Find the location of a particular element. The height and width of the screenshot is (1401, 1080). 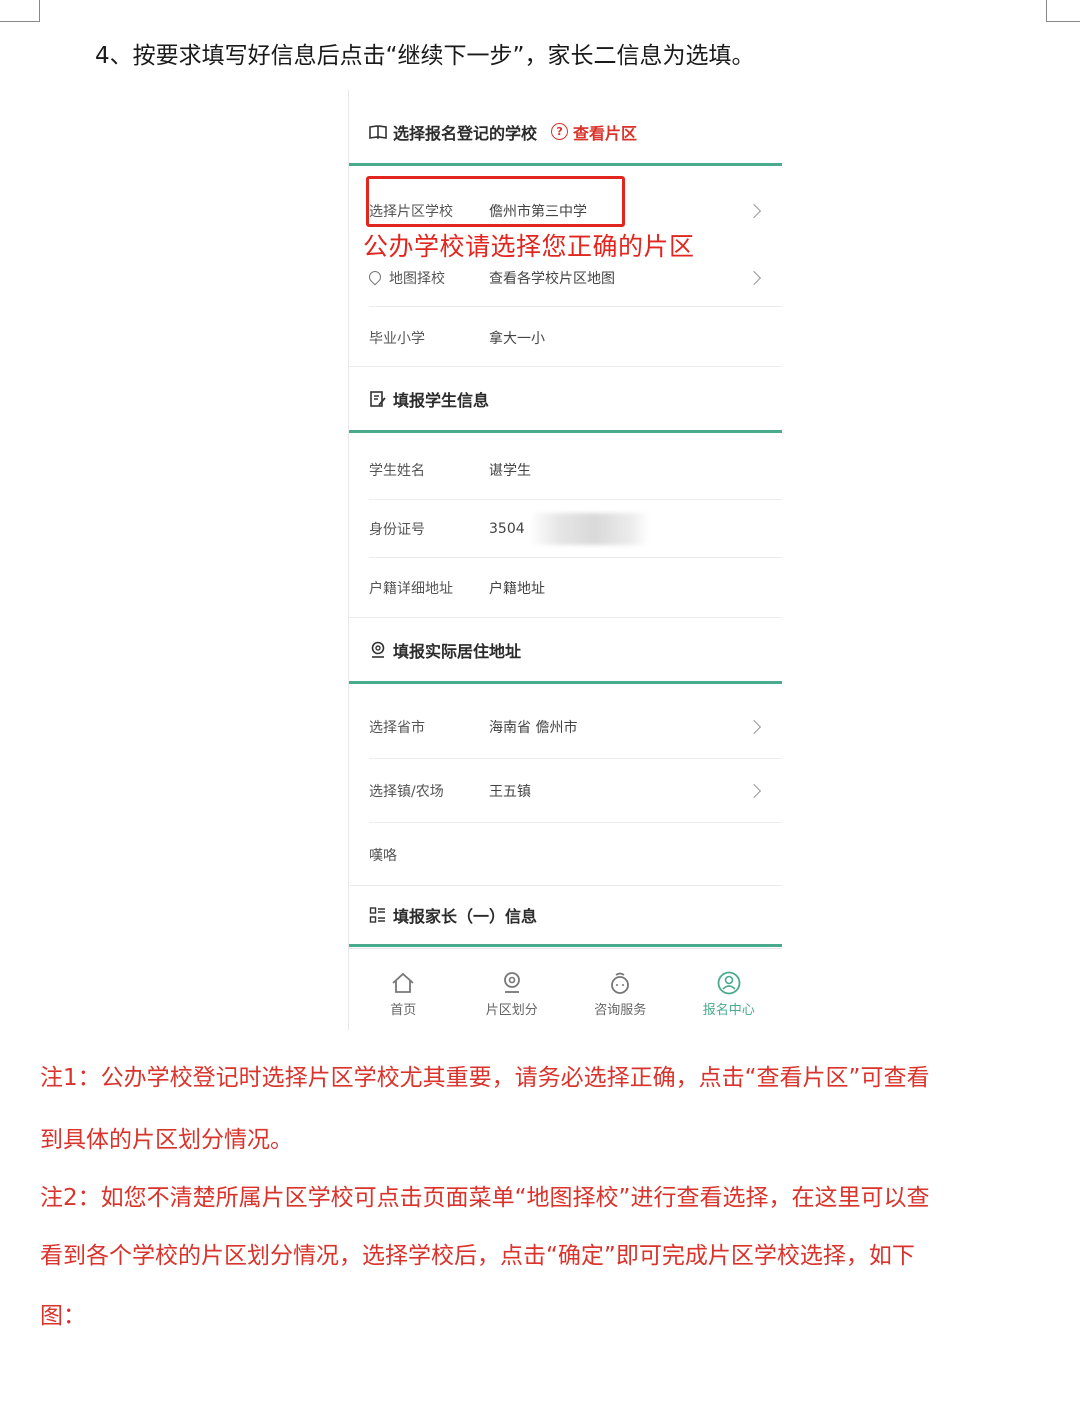

tab-label: 首页 is located at coordinates (403, 1010).